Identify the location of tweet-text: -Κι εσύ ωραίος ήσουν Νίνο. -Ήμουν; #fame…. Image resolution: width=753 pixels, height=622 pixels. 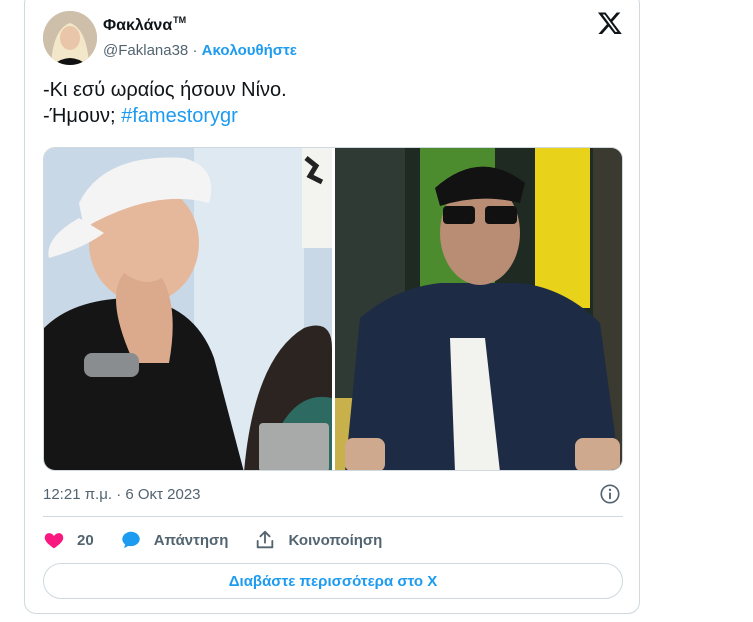
(165, 103).